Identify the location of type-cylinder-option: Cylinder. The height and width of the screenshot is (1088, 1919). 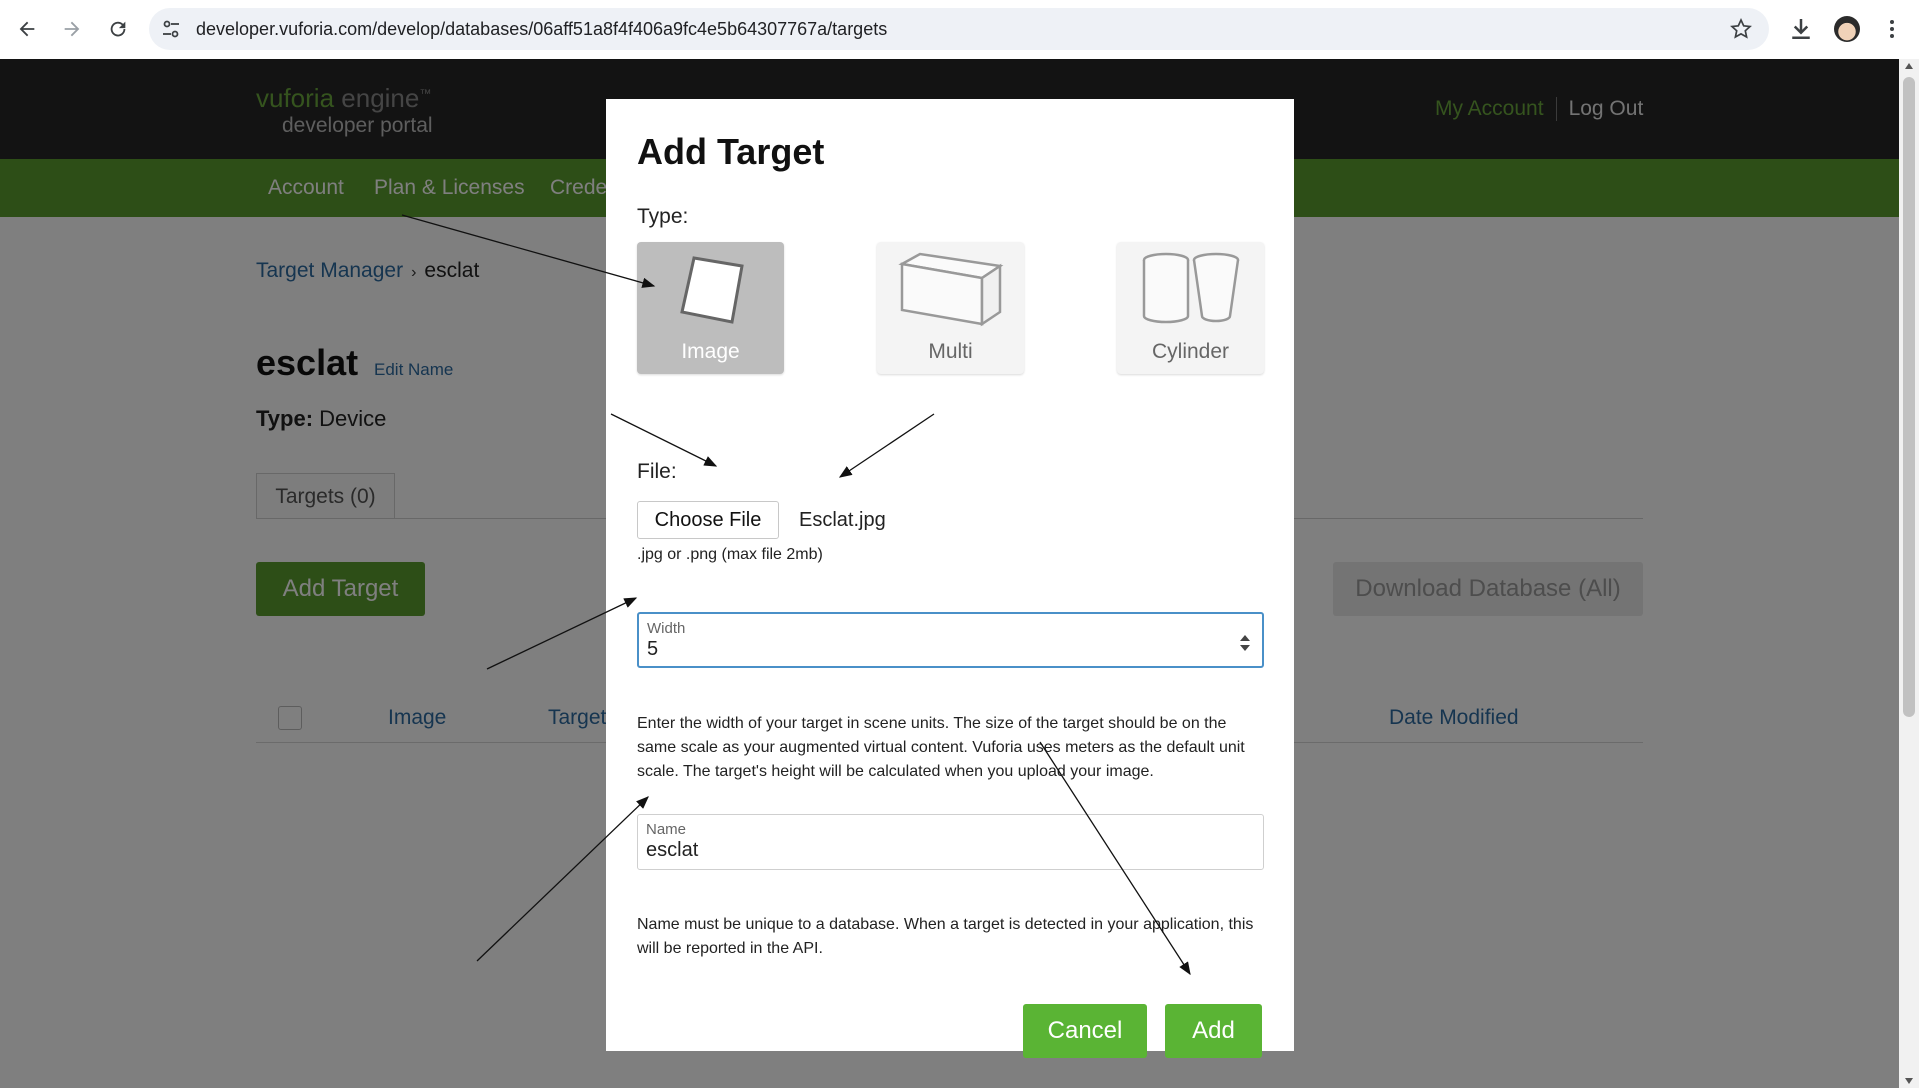
(1190, 308).